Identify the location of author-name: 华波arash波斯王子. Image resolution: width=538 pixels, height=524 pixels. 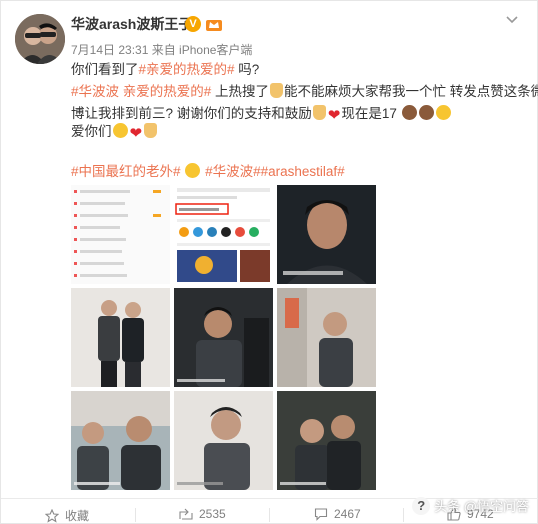
(131, 24).